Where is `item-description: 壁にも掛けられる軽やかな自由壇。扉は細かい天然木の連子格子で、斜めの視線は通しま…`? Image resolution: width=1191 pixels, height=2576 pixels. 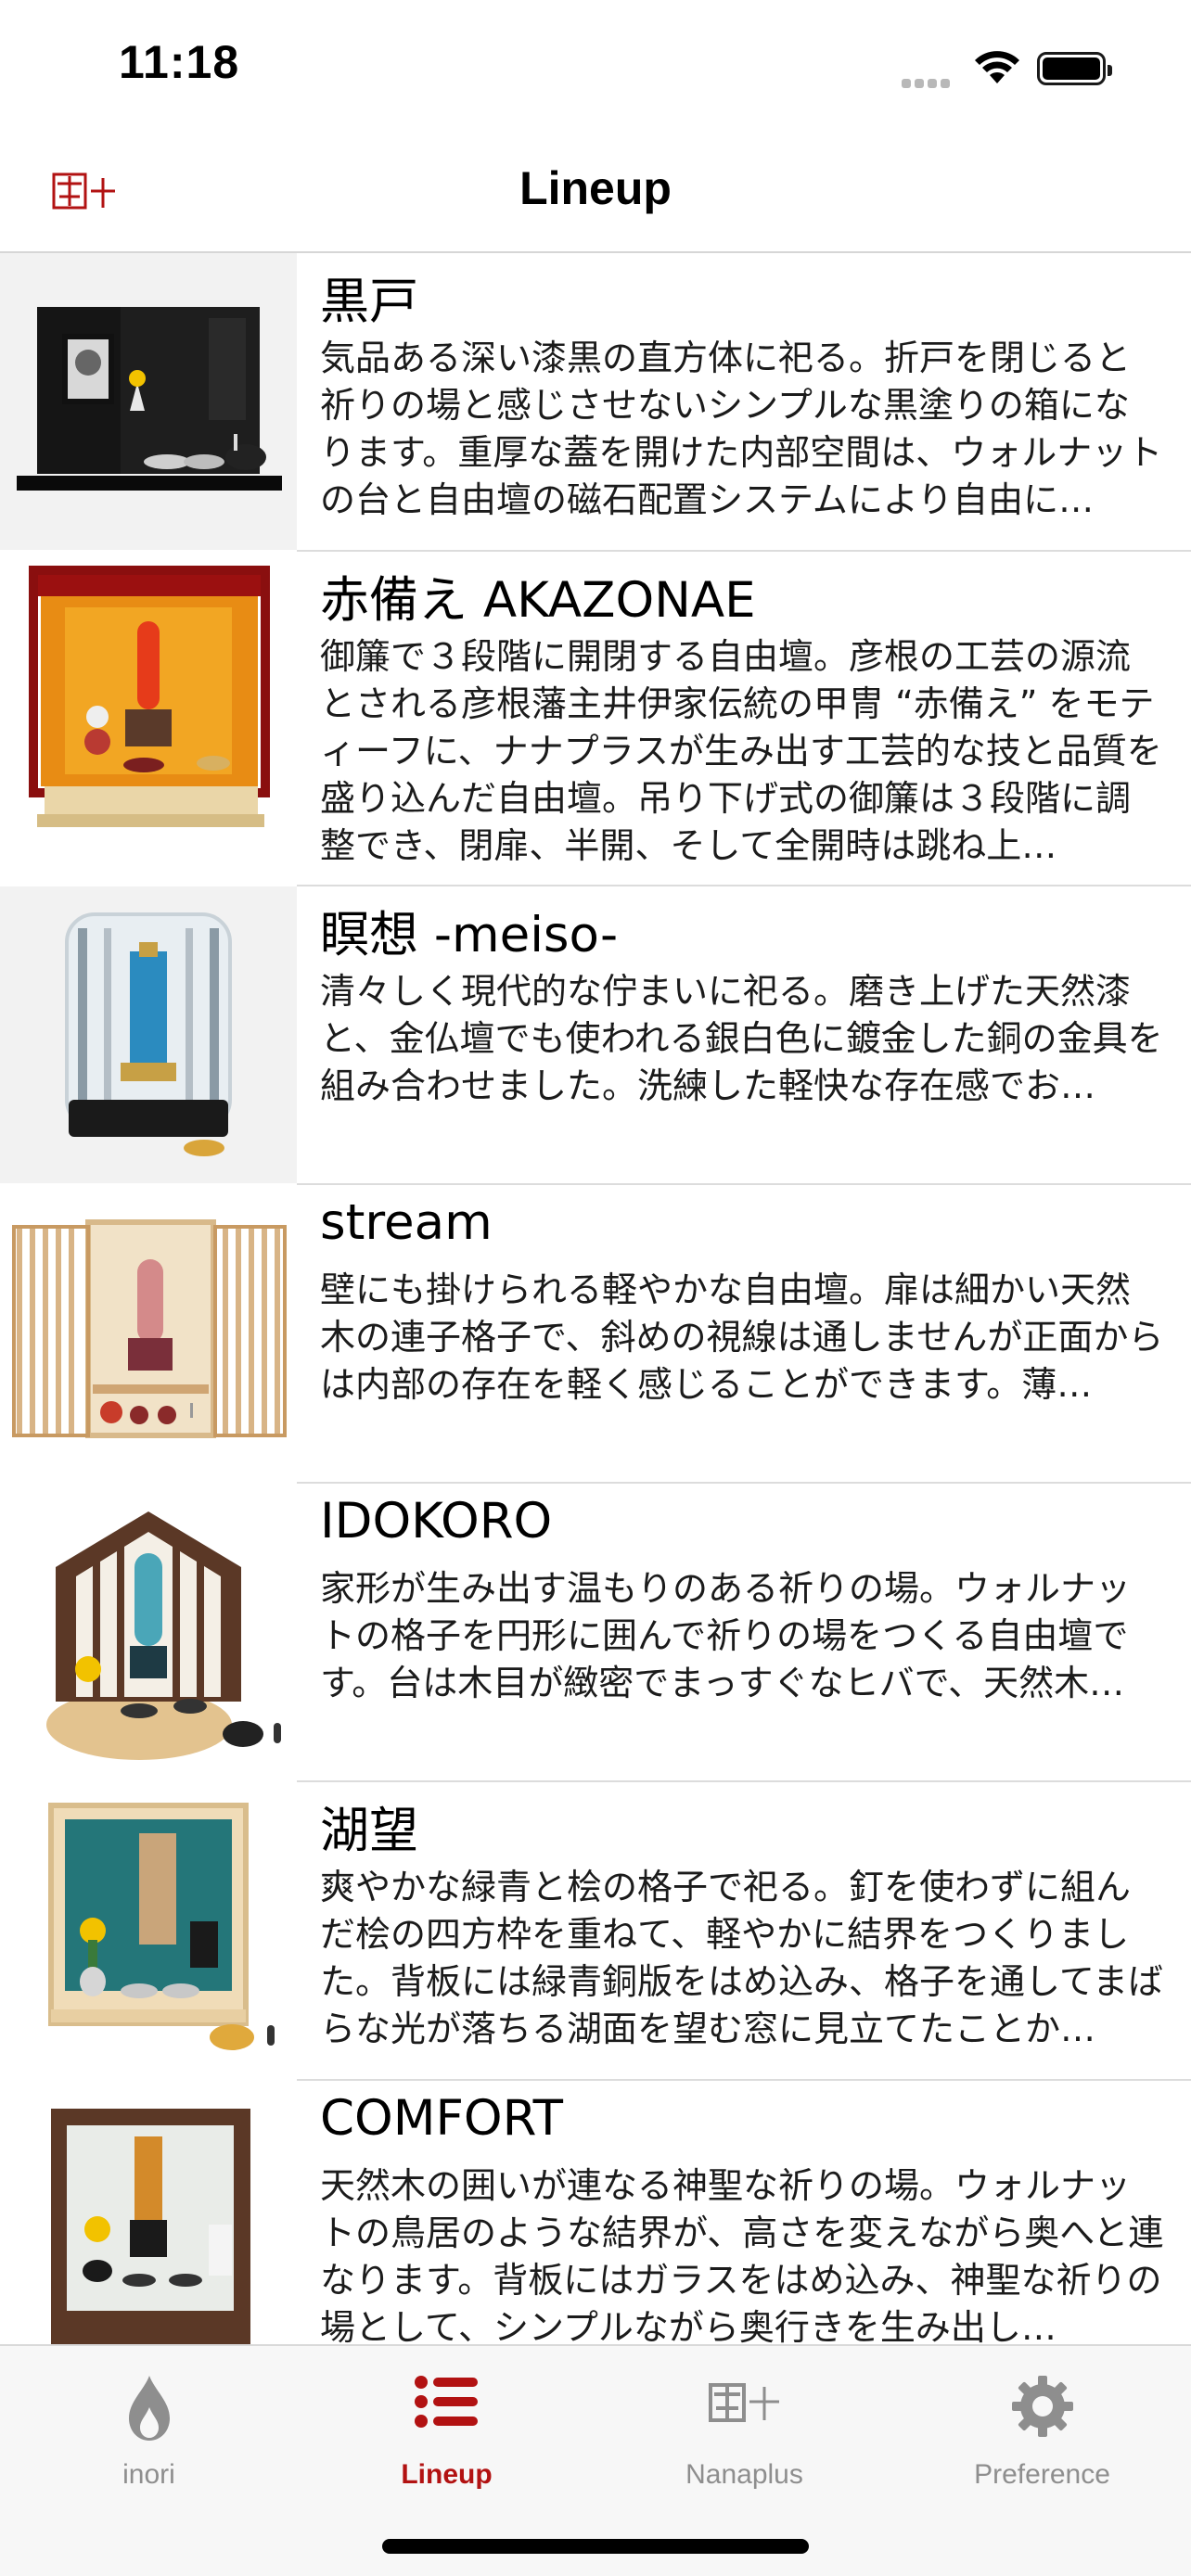 item-description: 壁にも掛けられる軽やかな自由壇。扉は細かい天然木の連子格子で、斜めの視線は通しま… is located at coordinates (742, 1337).